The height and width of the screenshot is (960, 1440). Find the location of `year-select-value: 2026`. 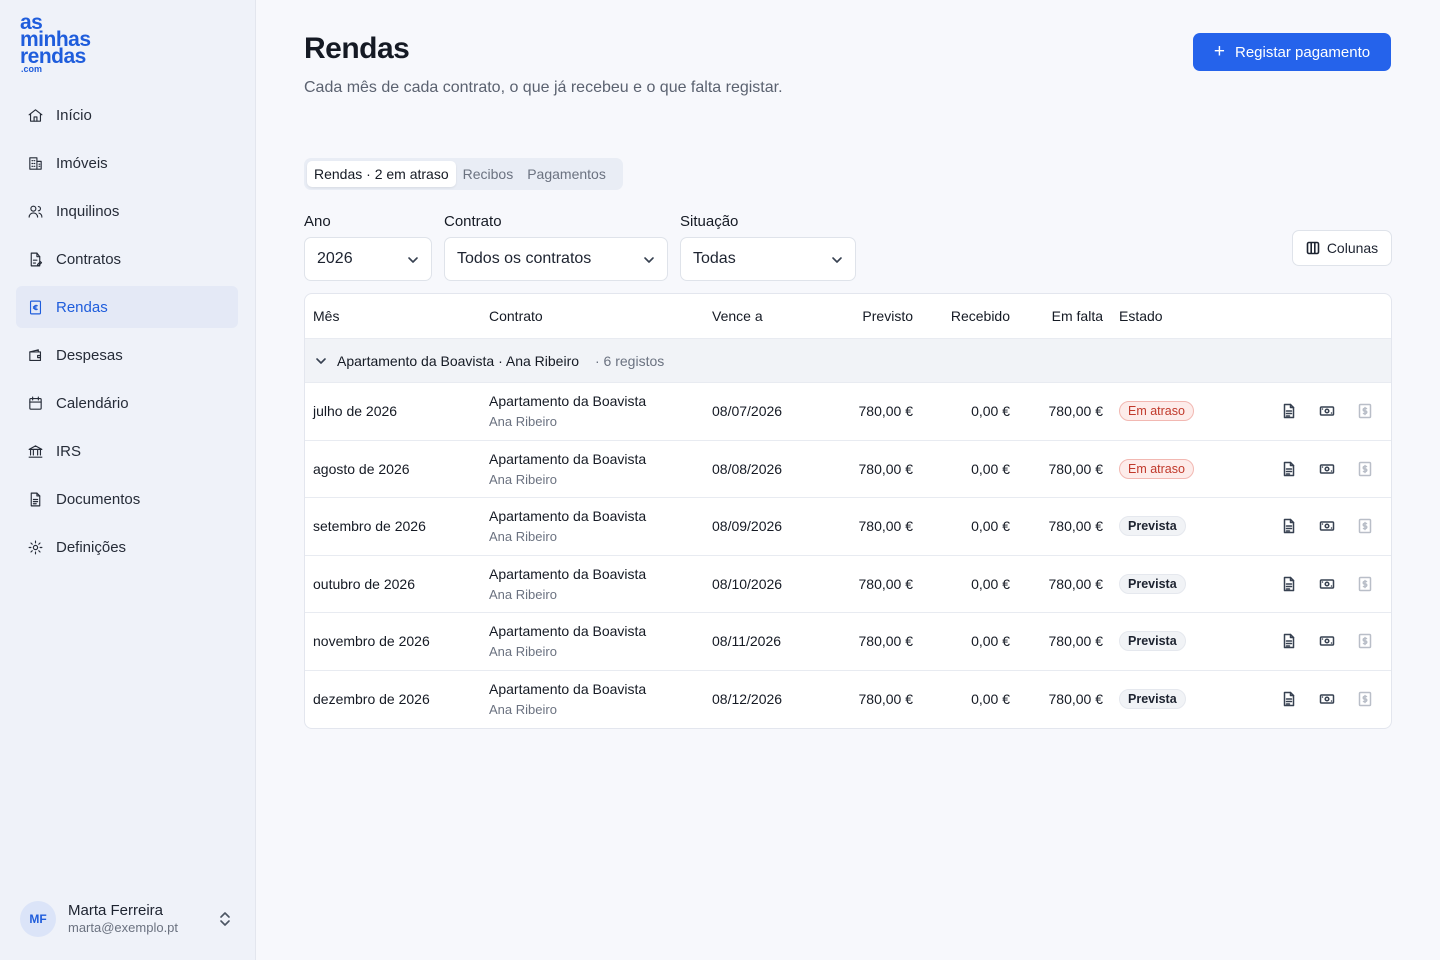

year-select-value: 2026 is located at coordinates (335, 258).